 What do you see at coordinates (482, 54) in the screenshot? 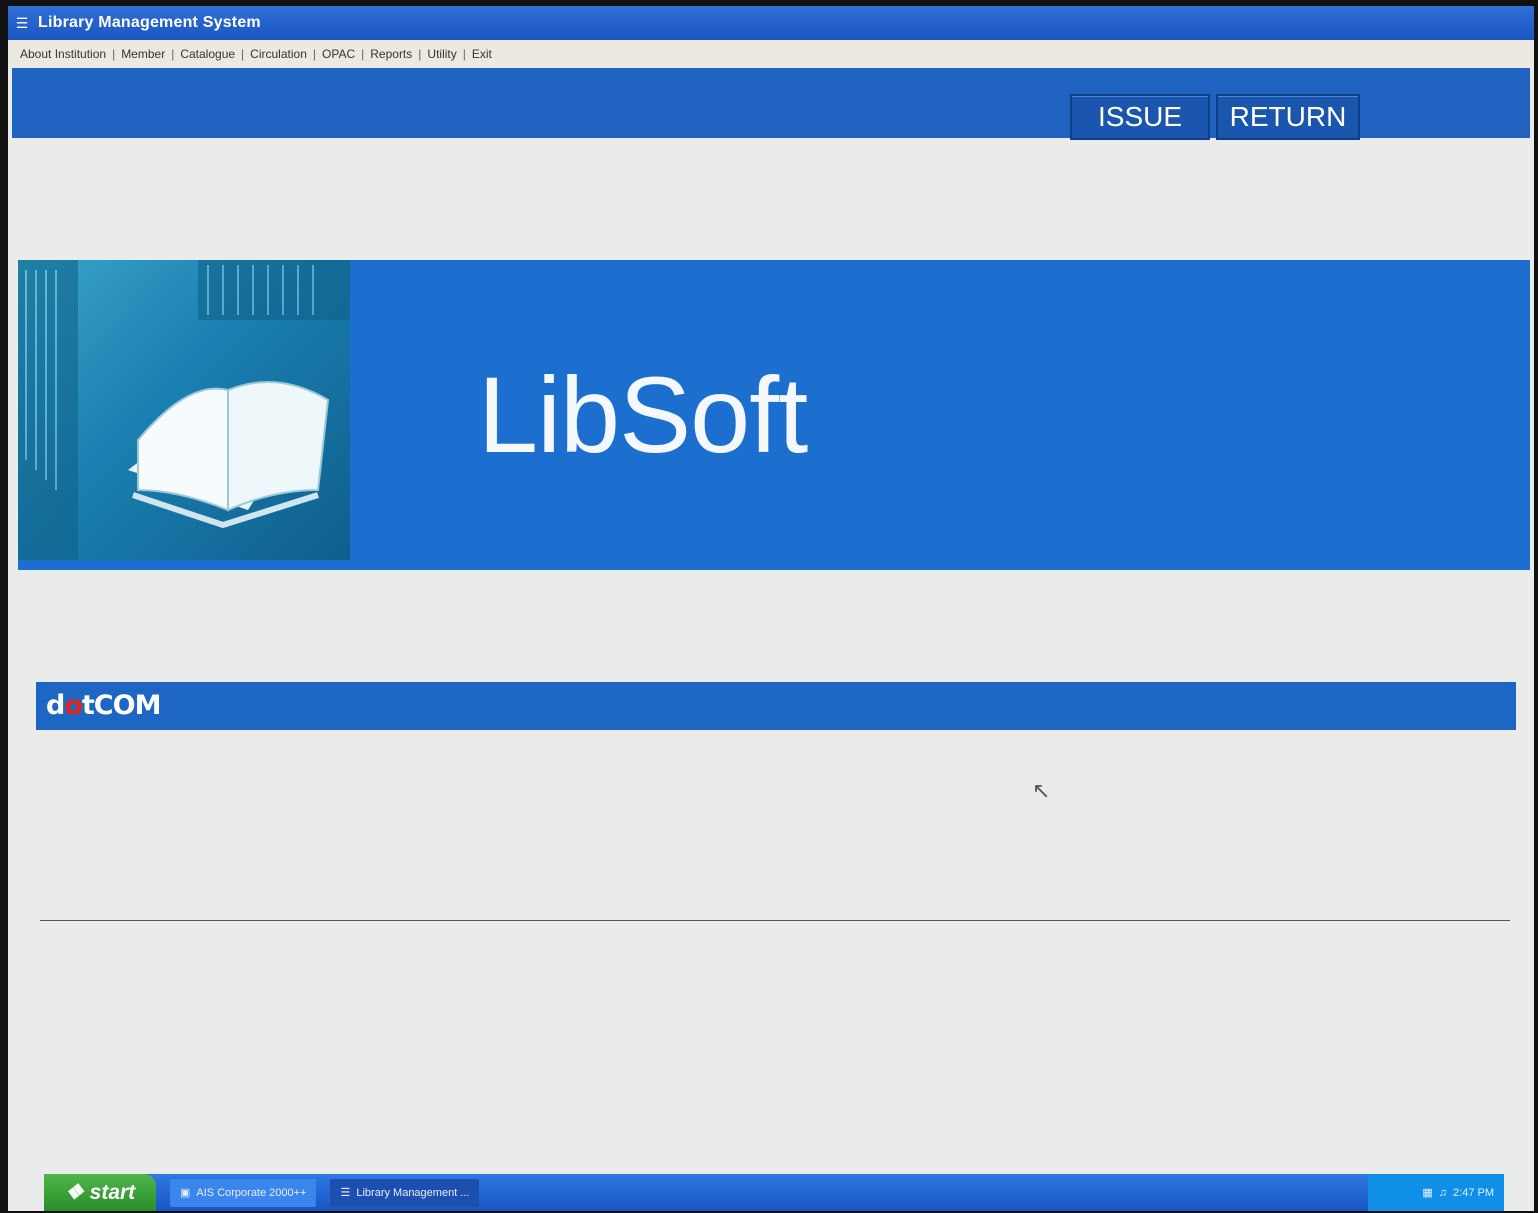
I see `menu-exit: Exit` at bounding box center [482, 54].